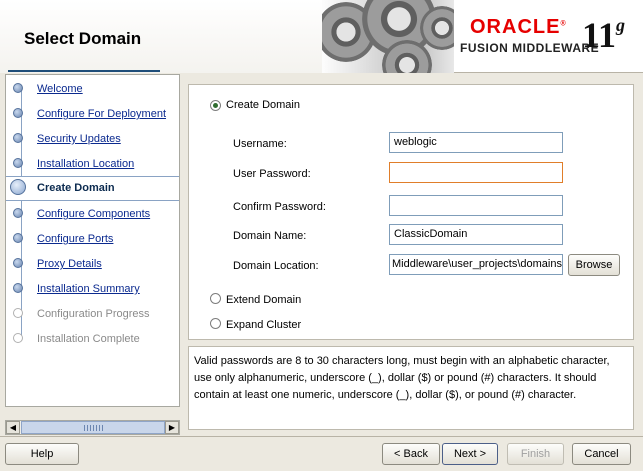 The image size is (643, 471). Describe the element at coordinates (263, 325) in the screenshot. I see `expand-cluster-label: Expand Cluster` at that location.